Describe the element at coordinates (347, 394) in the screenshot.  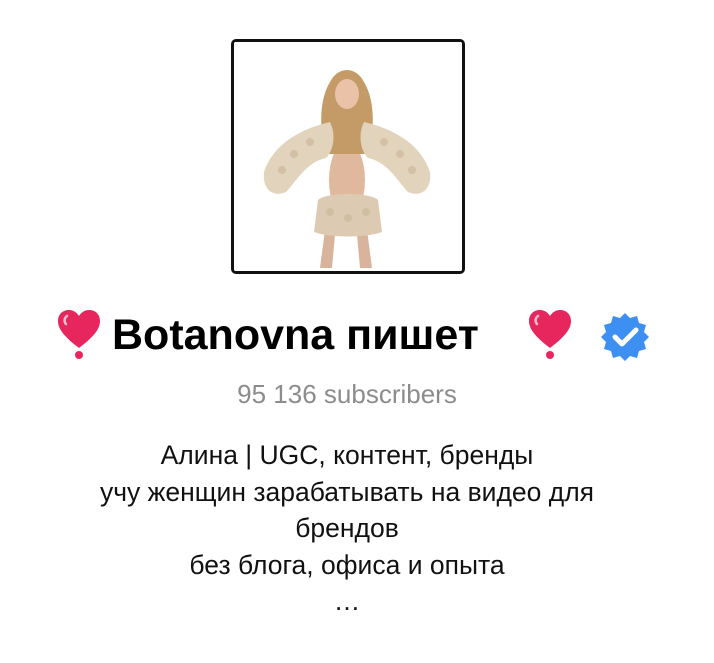
I see `subscriber-count: 95 136 subscribers` at that location.